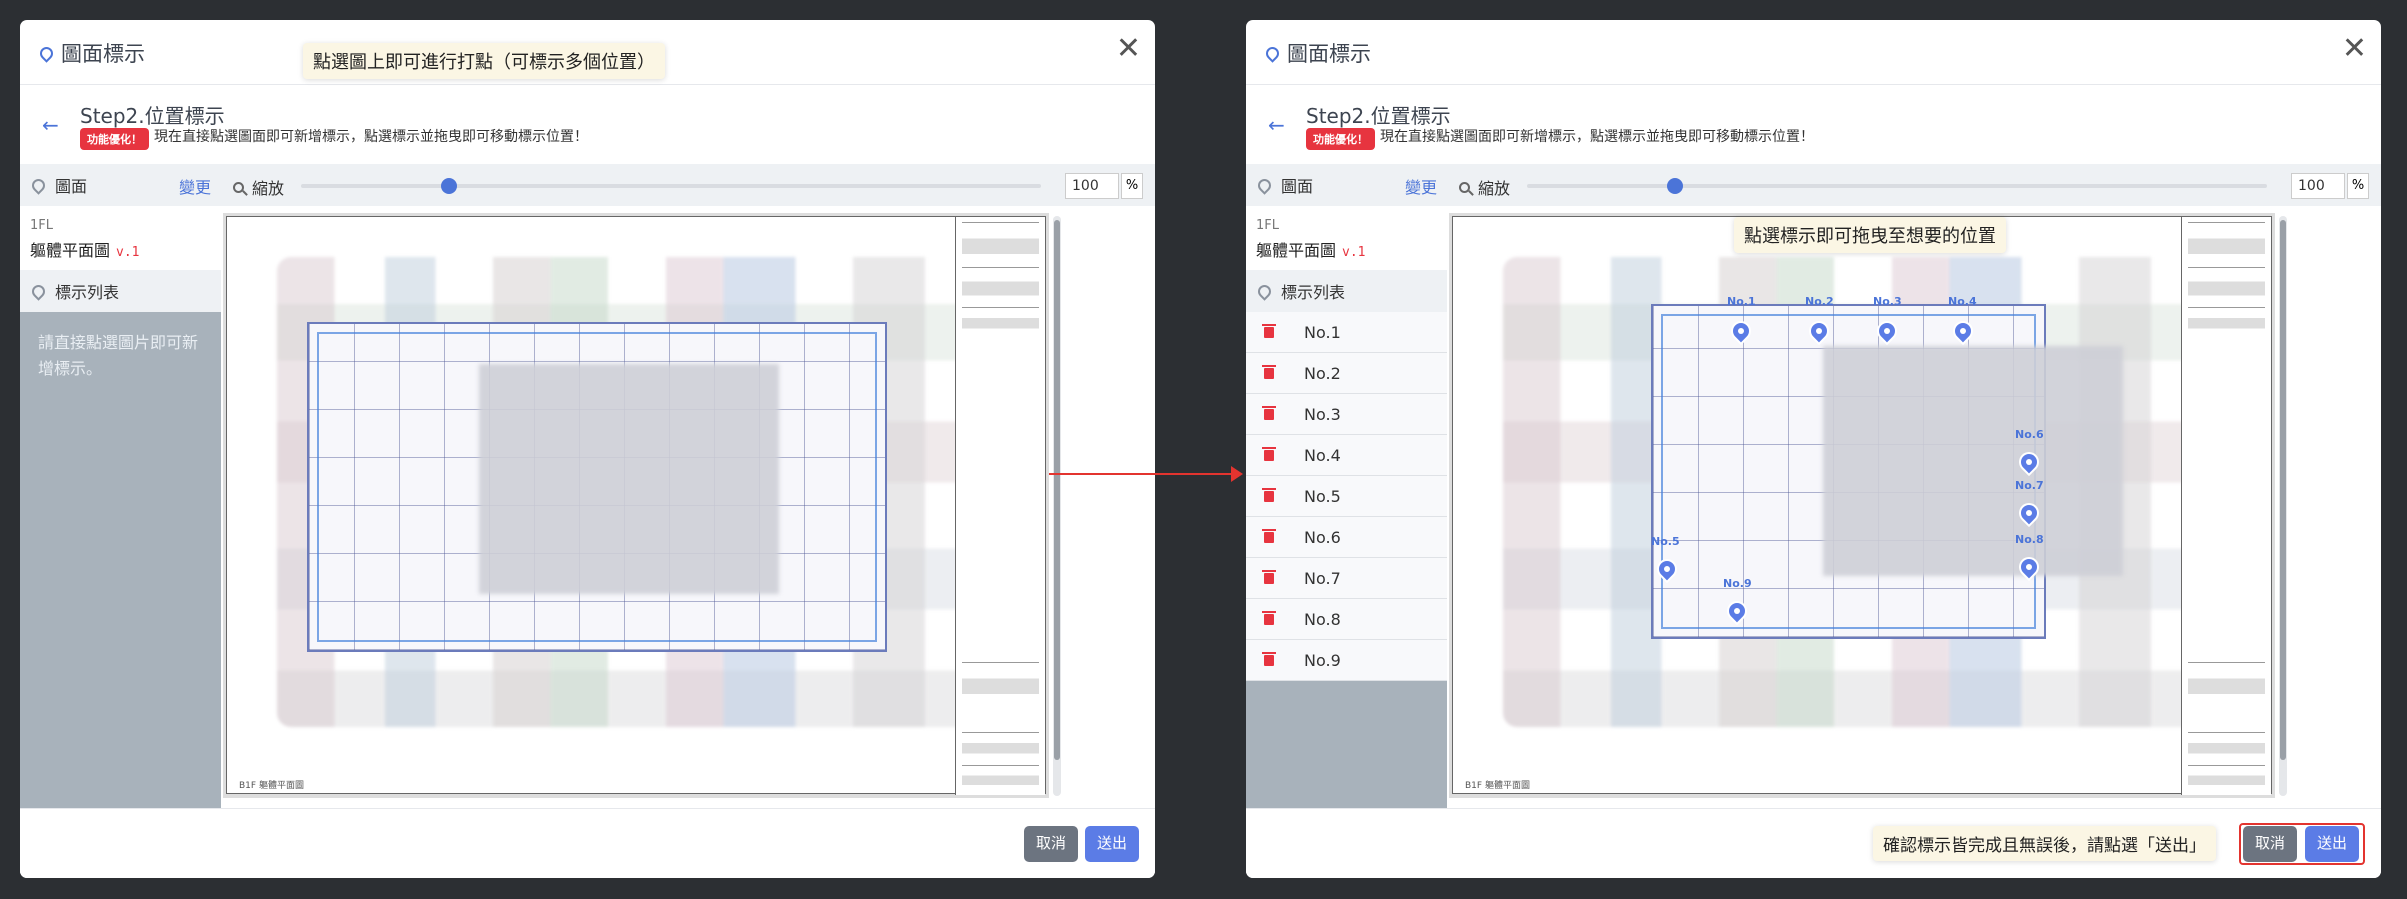 Image resolution: width=2407 pixels, height=899 pixels. I want to click on marker-name: No.7, so click(1322, 578).